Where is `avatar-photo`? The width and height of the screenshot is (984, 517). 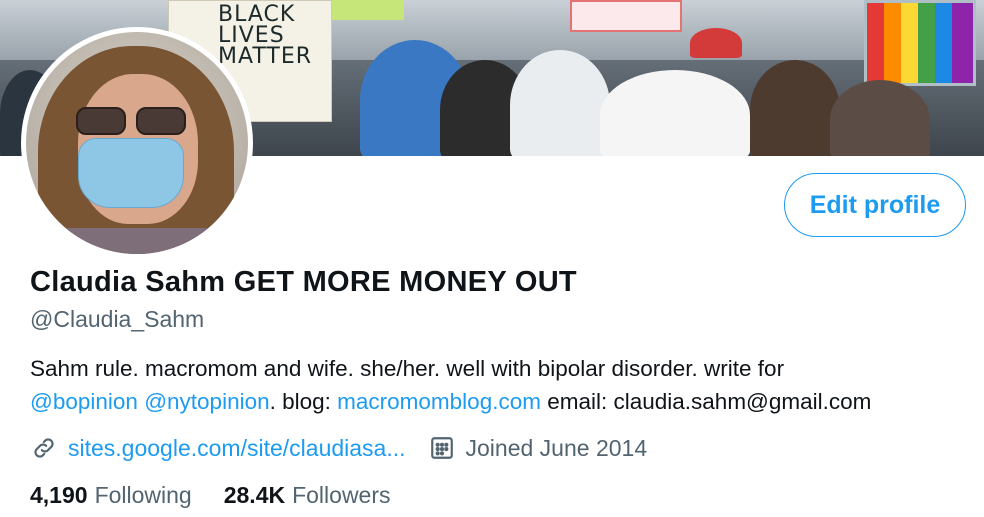
avatar-photo is located at coordinates (137, 143).